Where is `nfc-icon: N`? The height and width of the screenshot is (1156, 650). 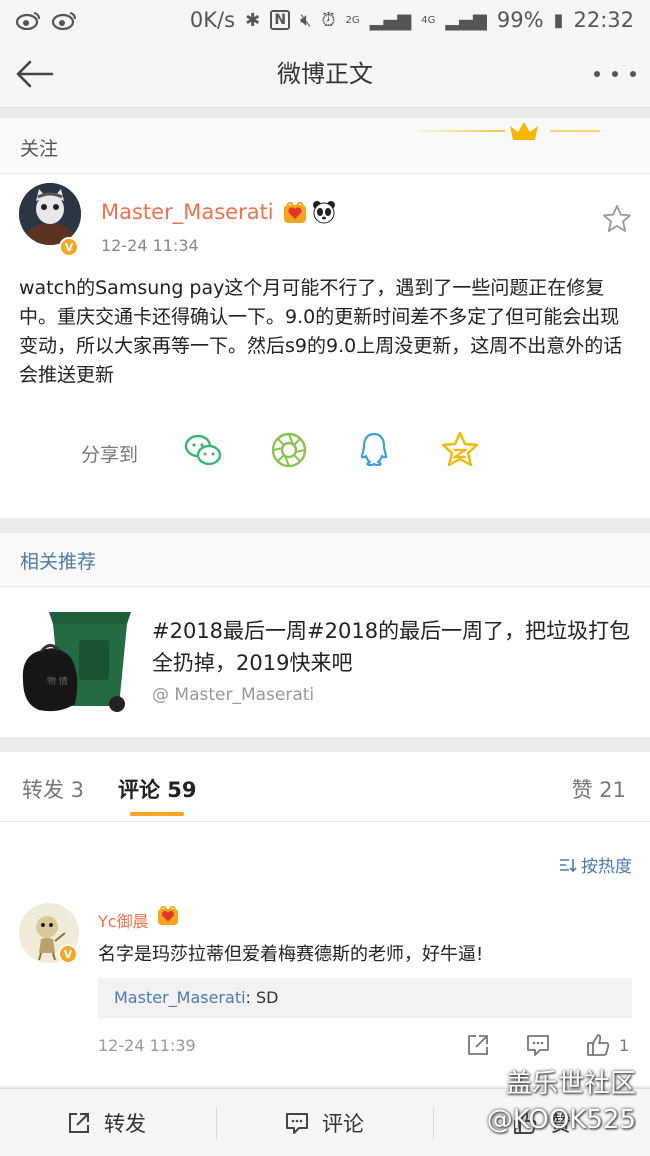 nfc-icon: N is located at coordinates (280, 20).